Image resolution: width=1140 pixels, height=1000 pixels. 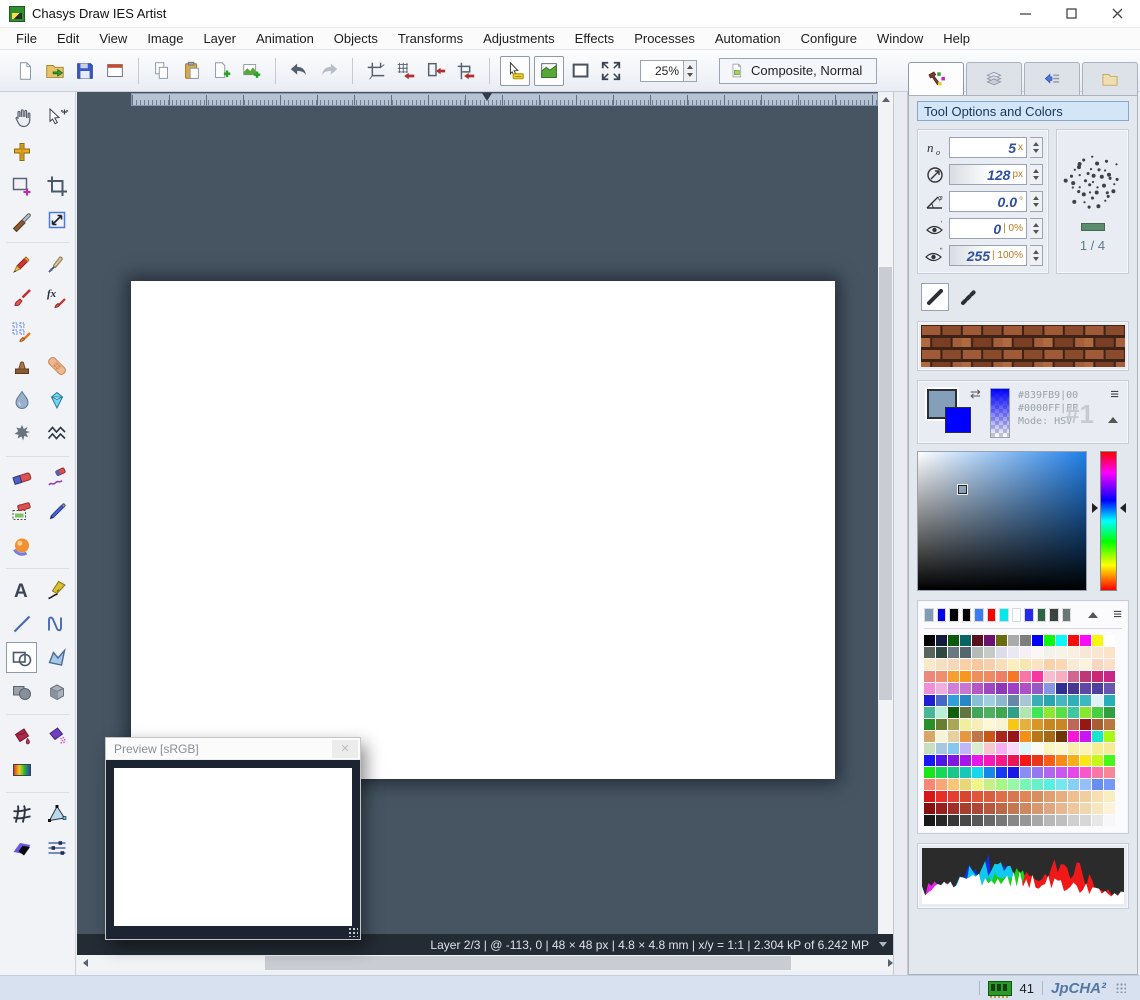 What do you see at coordinates (1036, 201) in the screenshot?
I see `angle-spinner` at bounding box center [1036, 201].